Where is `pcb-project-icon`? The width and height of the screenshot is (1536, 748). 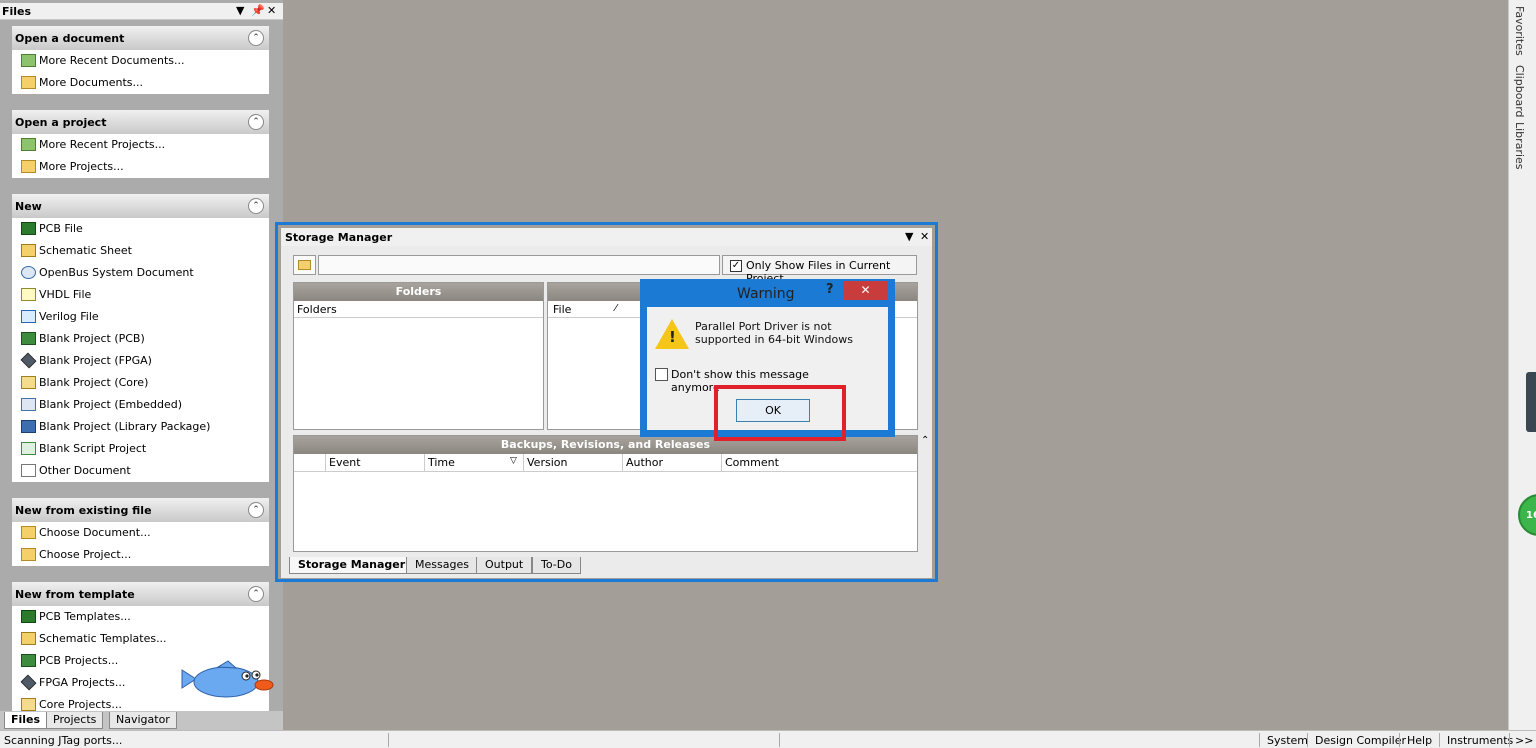 pcb-project-icon is located at coordinates (28, 660).